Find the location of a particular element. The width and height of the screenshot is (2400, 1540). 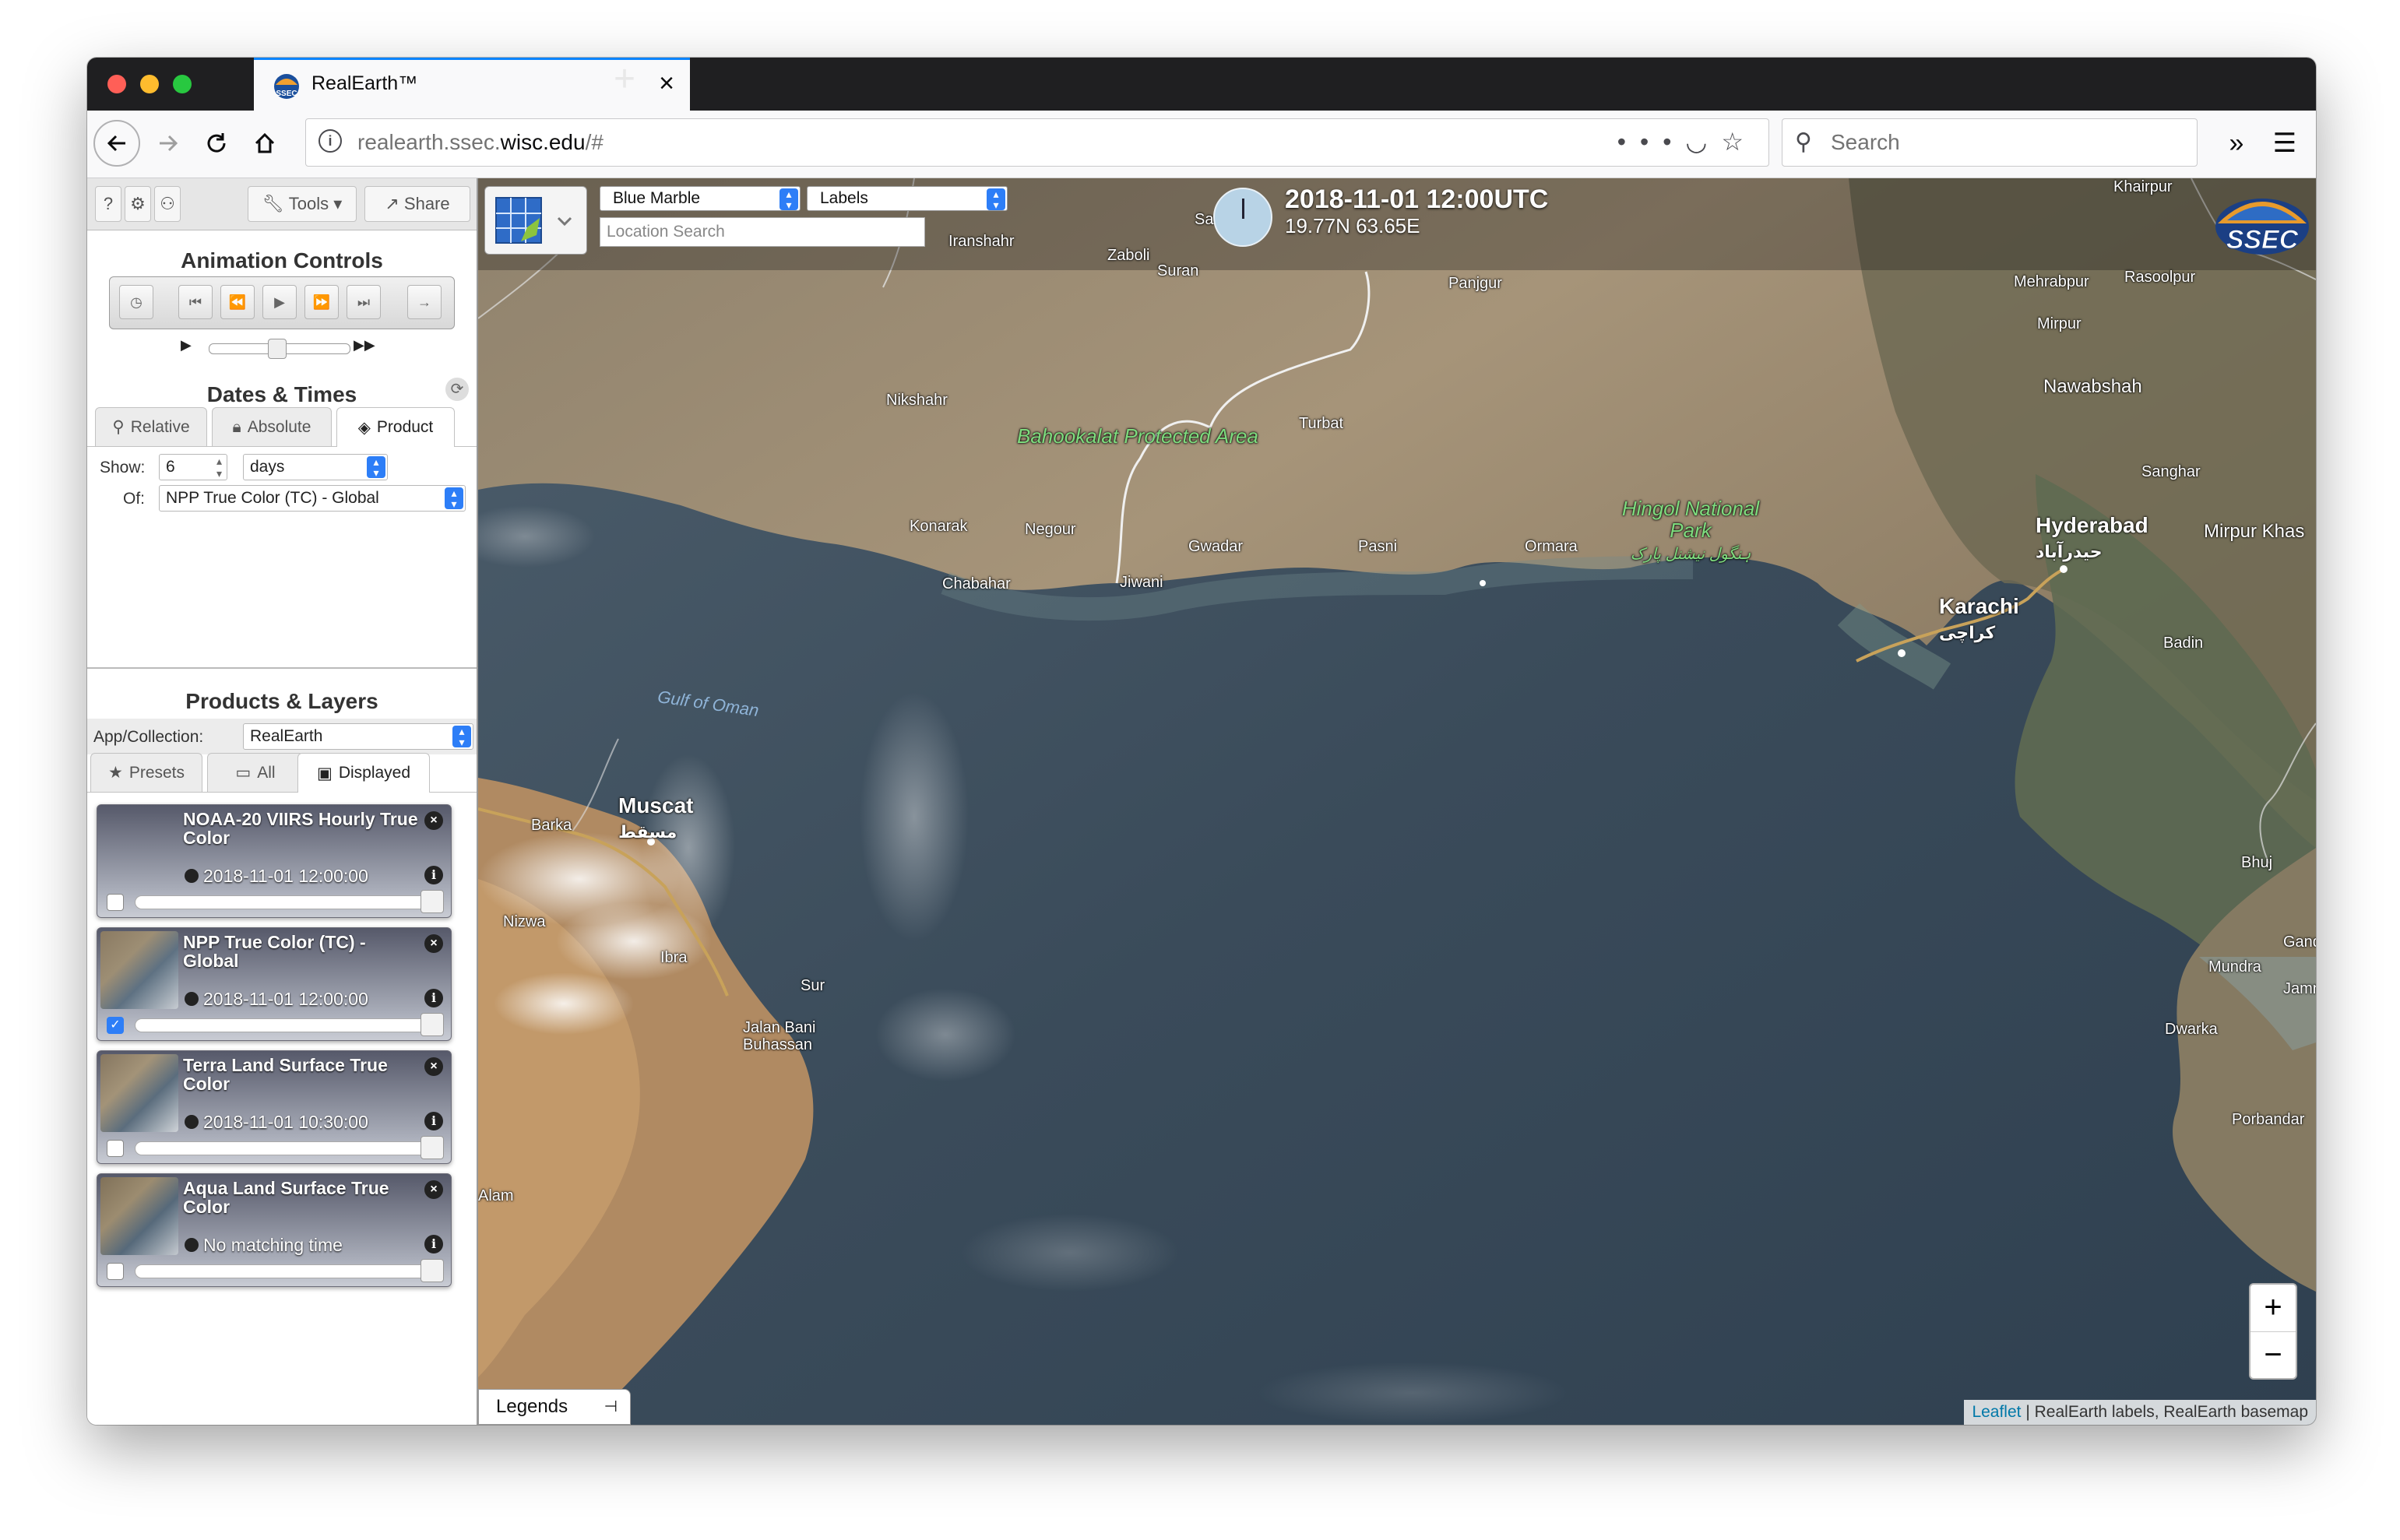

basemap-select: Blue Marble ▴ ▾ is located at coordinates (700, 198).